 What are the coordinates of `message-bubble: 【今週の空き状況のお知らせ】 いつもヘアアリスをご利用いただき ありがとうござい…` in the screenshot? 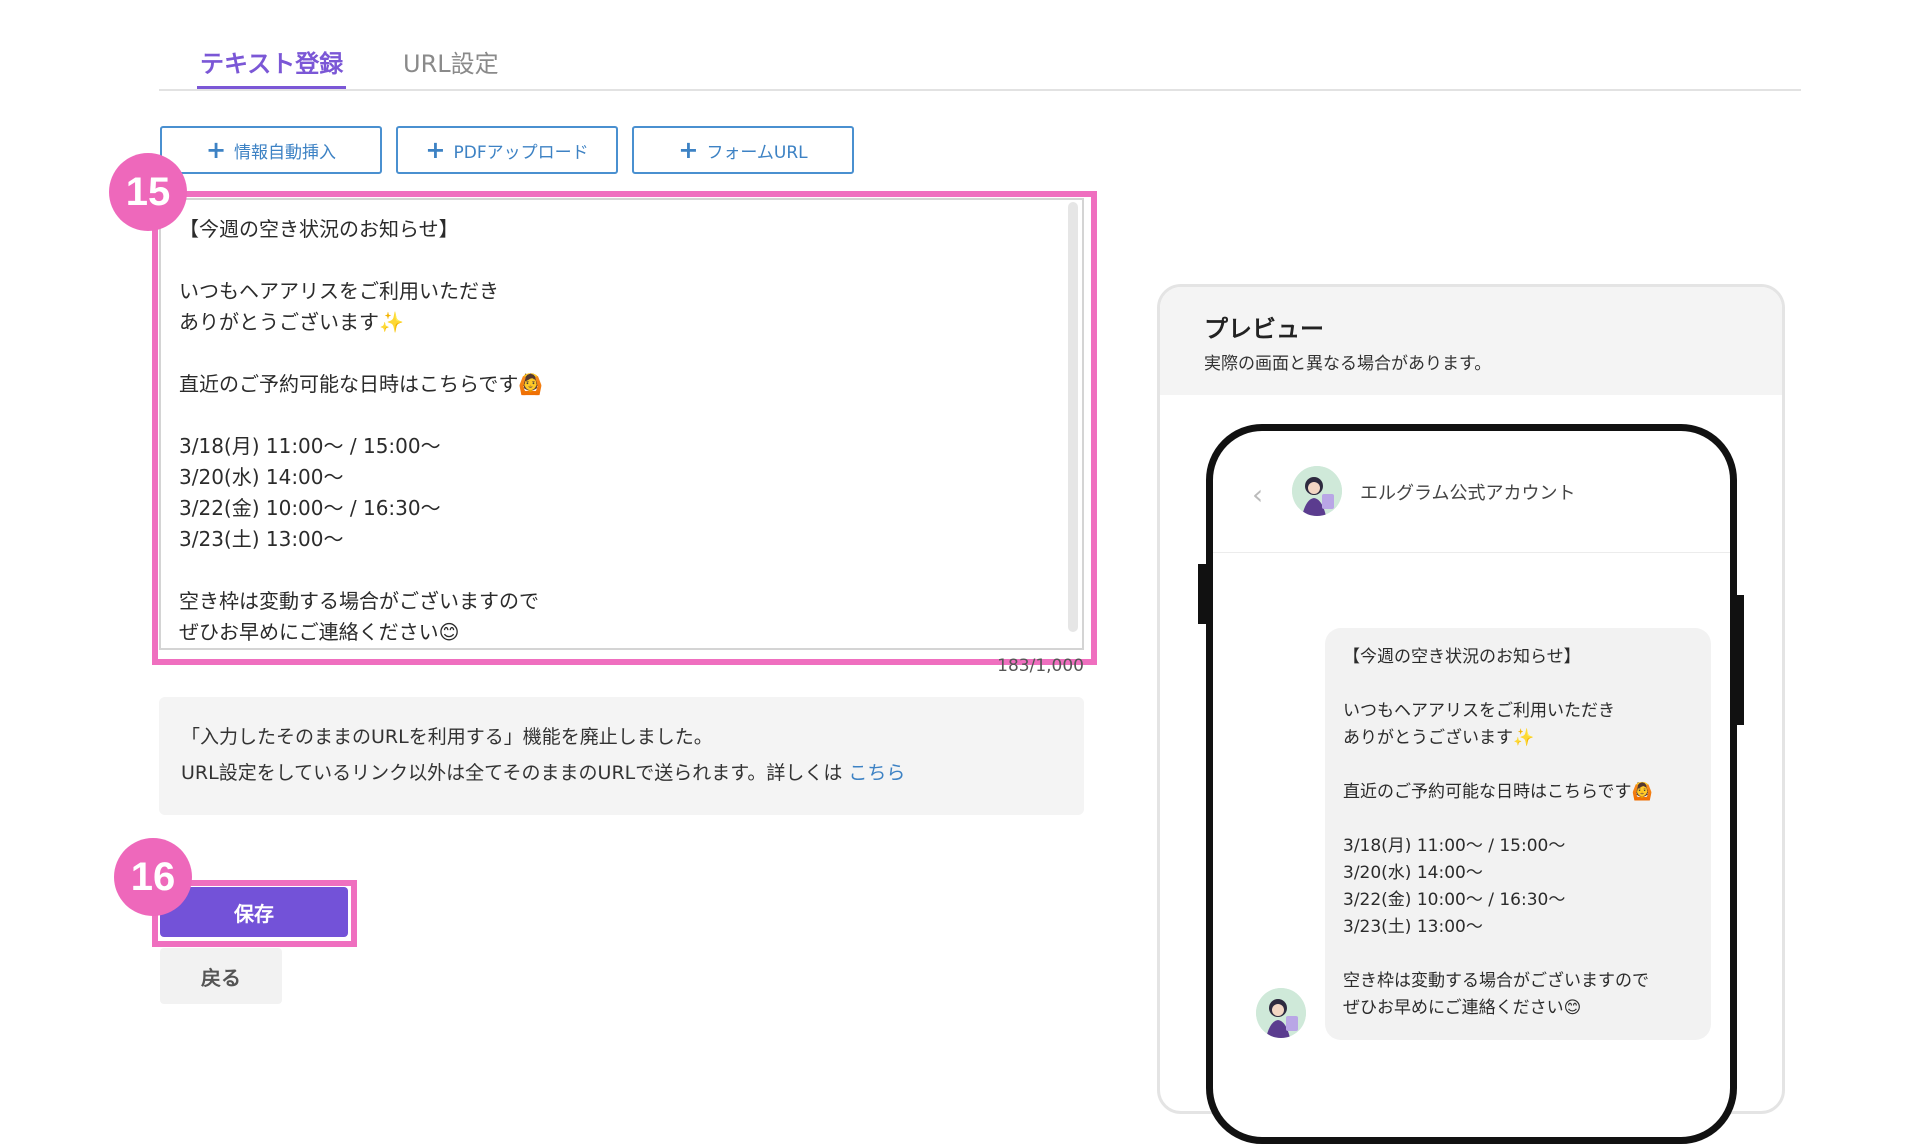 It's located at (1518, 834).